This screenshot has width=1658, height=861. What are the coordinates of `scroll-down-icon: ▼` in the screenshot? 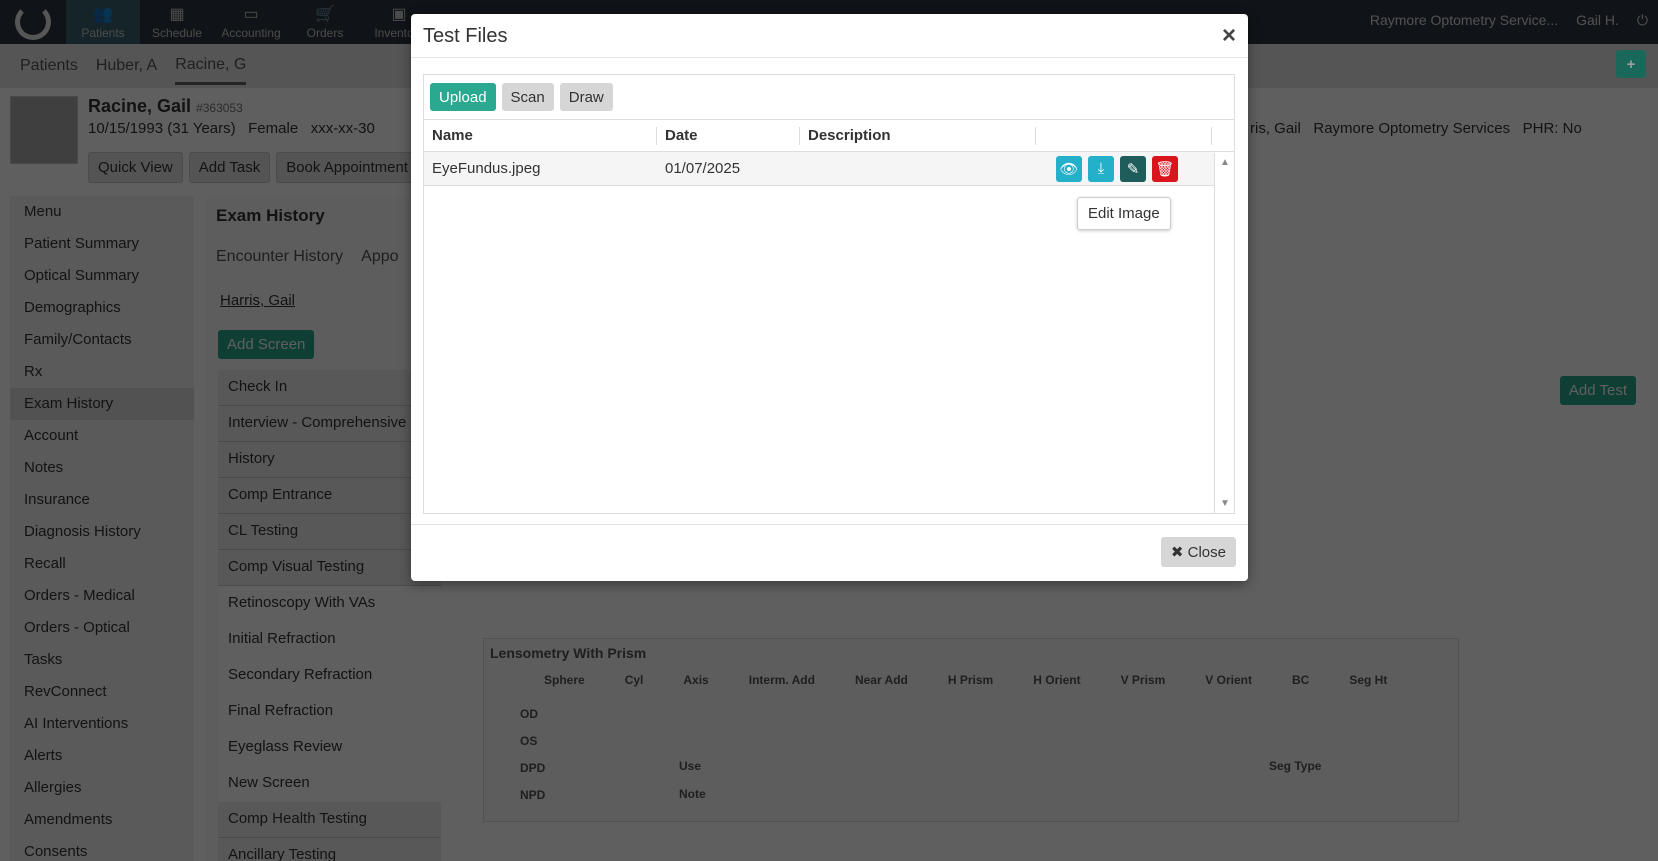 It's located at (1225, 503).